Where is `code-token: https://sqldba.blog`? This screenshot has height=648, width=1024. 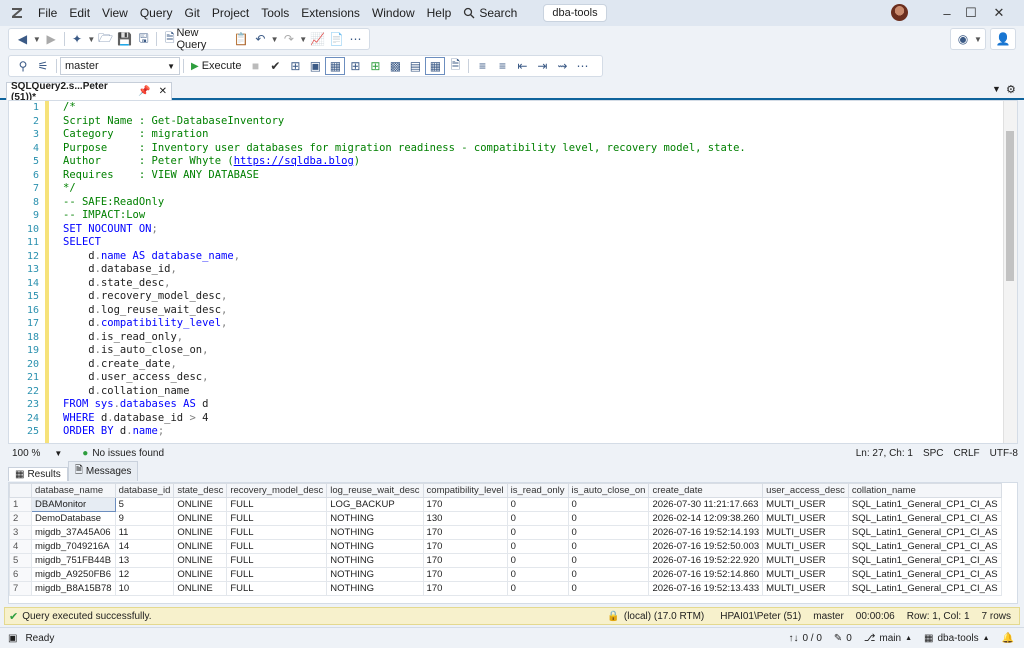
code-token: https://sqldba.blog is located at coordinates (294, 161).